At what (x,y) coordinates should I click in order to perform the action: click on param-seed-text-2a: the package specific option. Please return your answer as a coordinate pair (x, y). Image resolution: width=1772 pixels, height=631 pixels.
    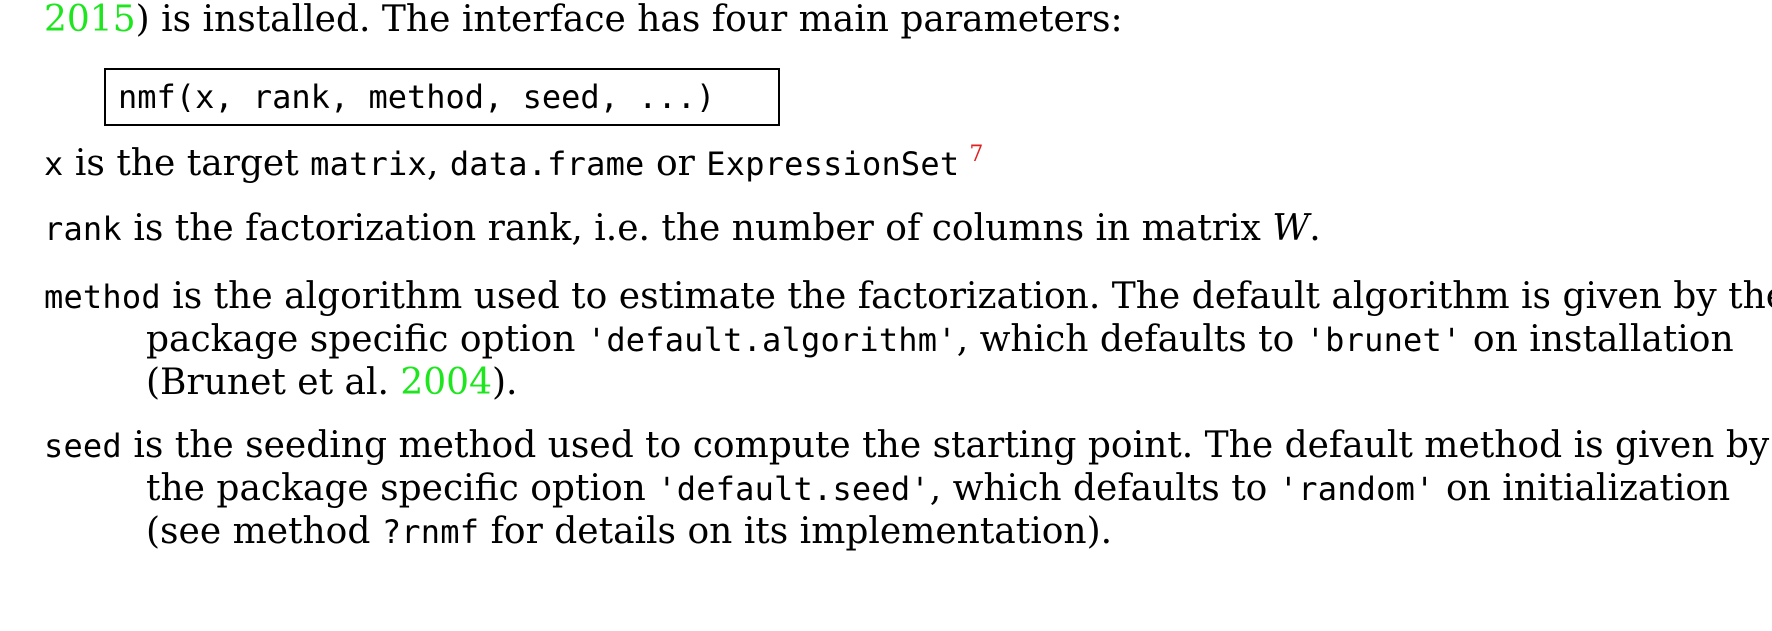
    Looking at the image, I should click on (402, 488).